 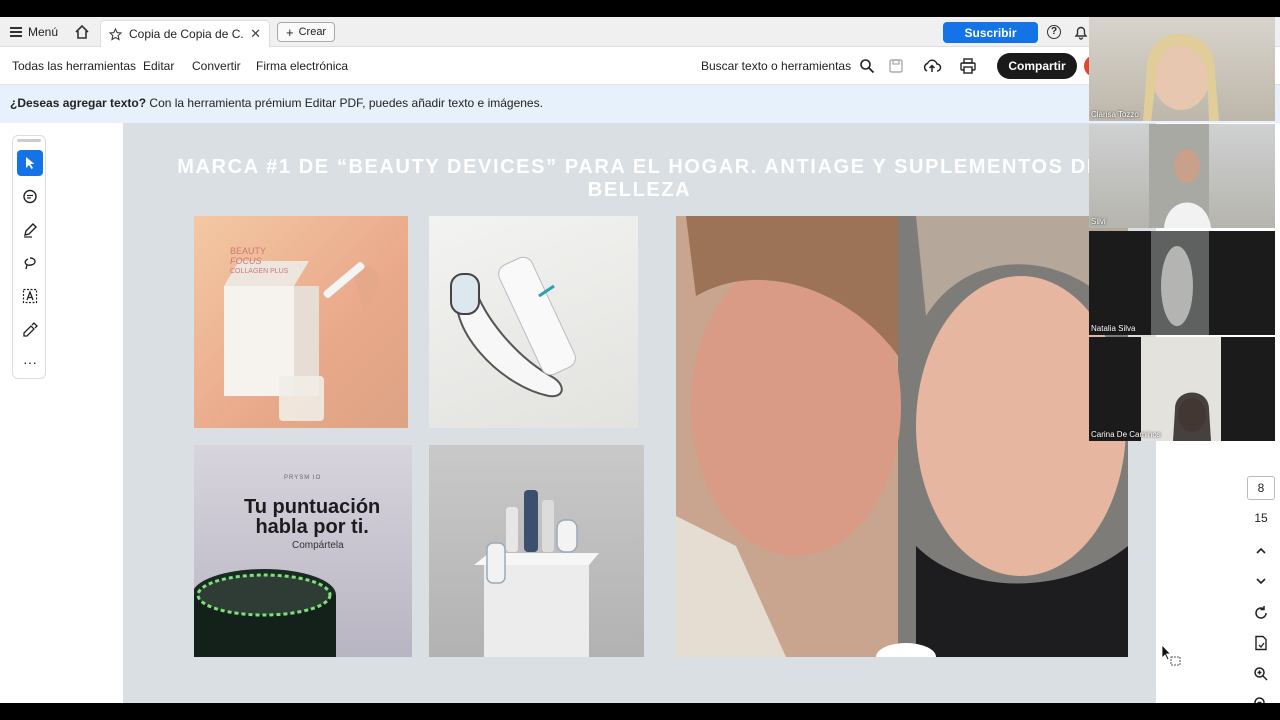 What do you see at coordinates (302, 66) in the screenshot?
I see `e-sign-menu: Firma electrónica` at bounding box center [302, 66].